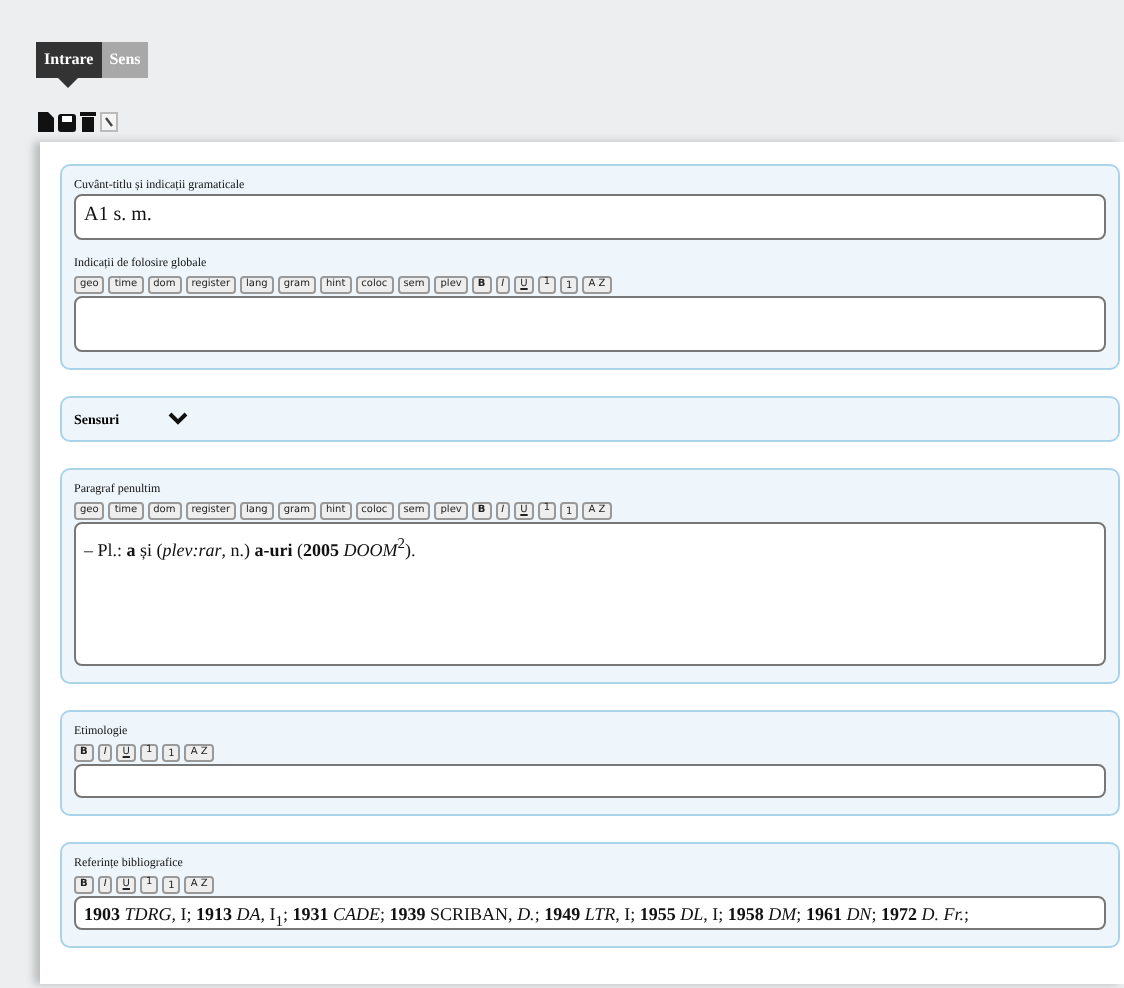 This screenshot has height=988, width=1124. I want to click on wrench-icon, so click(109, 122).